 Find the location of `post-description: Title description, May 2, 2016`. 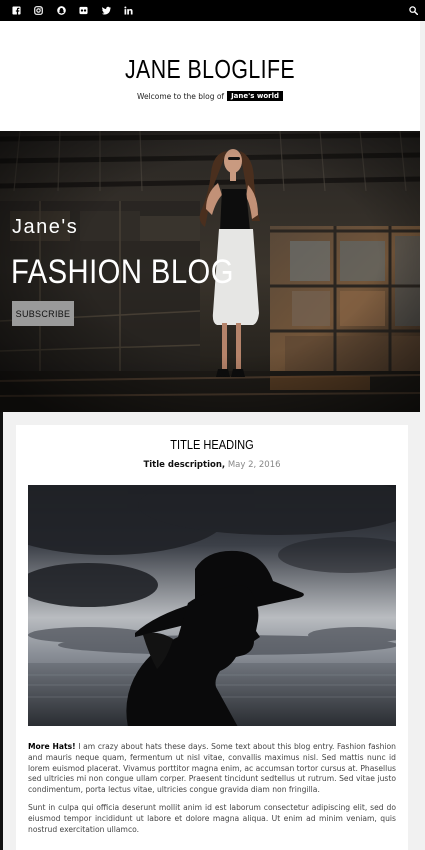

post-description: Title description, May 2, 2016 is located at coordinates (212, 465).